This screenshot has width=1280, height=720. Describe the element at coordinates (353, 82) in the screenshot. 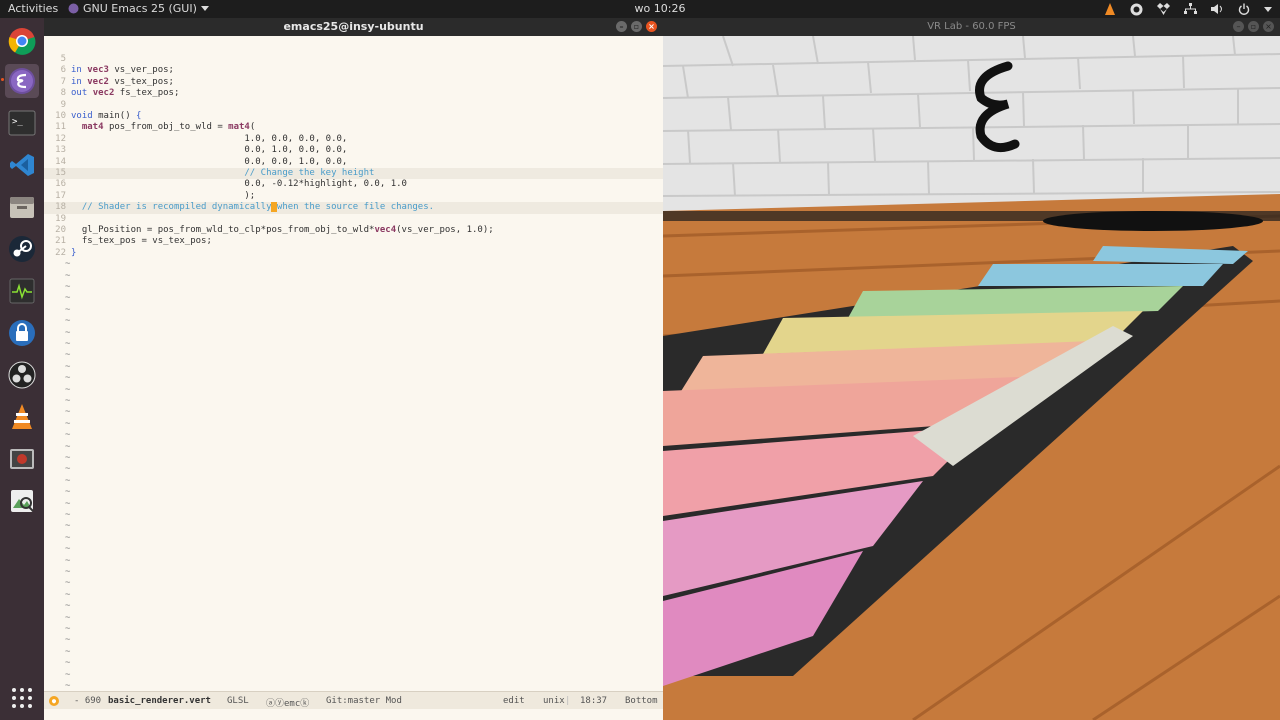

I see `code-line: 7 in vec2 vs_tex_pos;` at that location.